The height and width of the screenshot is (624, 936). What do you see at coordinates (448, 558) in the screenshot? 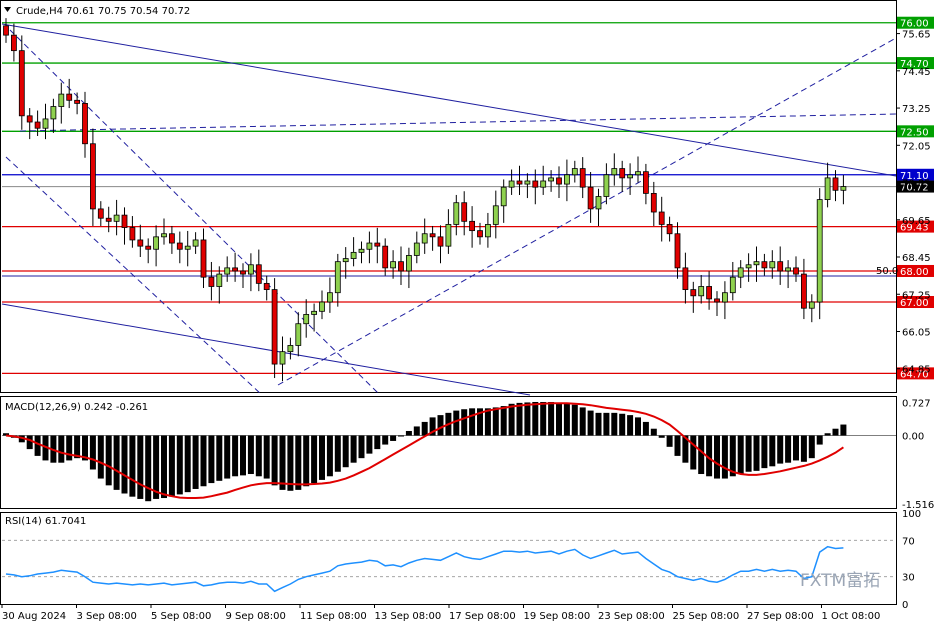
I see `rsi-panel` at bounding box center [448, 558].